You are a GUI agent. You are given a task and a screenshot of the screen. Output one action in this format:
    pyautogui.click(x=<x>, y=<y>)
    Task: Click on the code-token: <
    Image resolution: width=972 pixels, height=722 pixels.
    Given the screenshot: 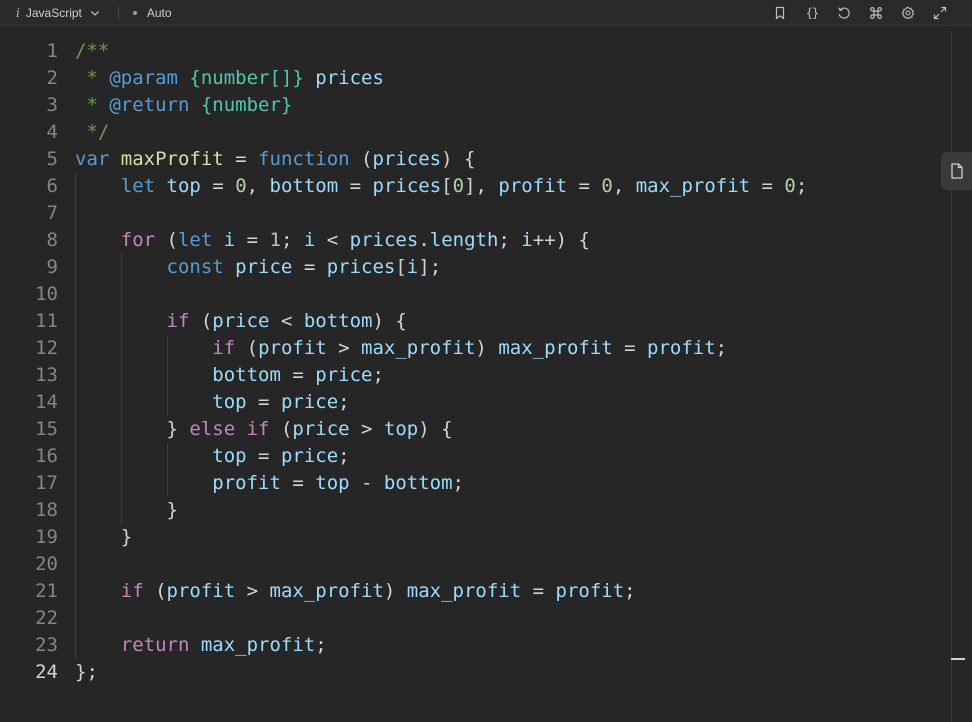 What is the action you would take?
    pyautogui.click(x=332, y=240)
    